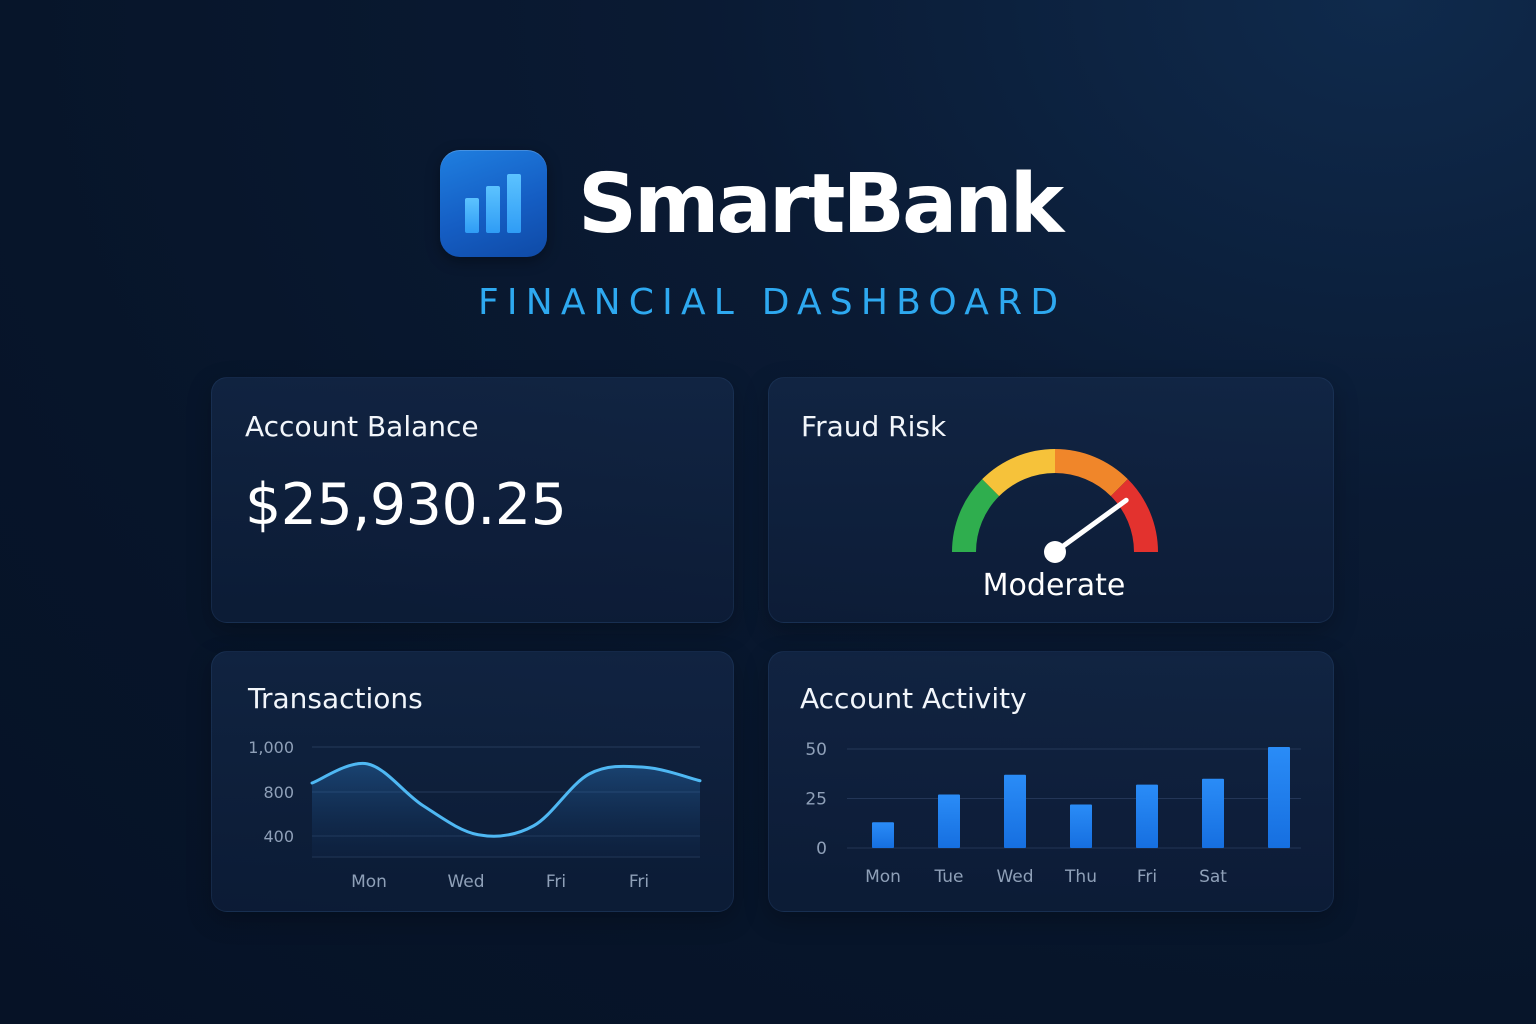  Describe the element at coordinates (271, 747) in the screenshot. I see `y-tick-label: 1,000` at that location.